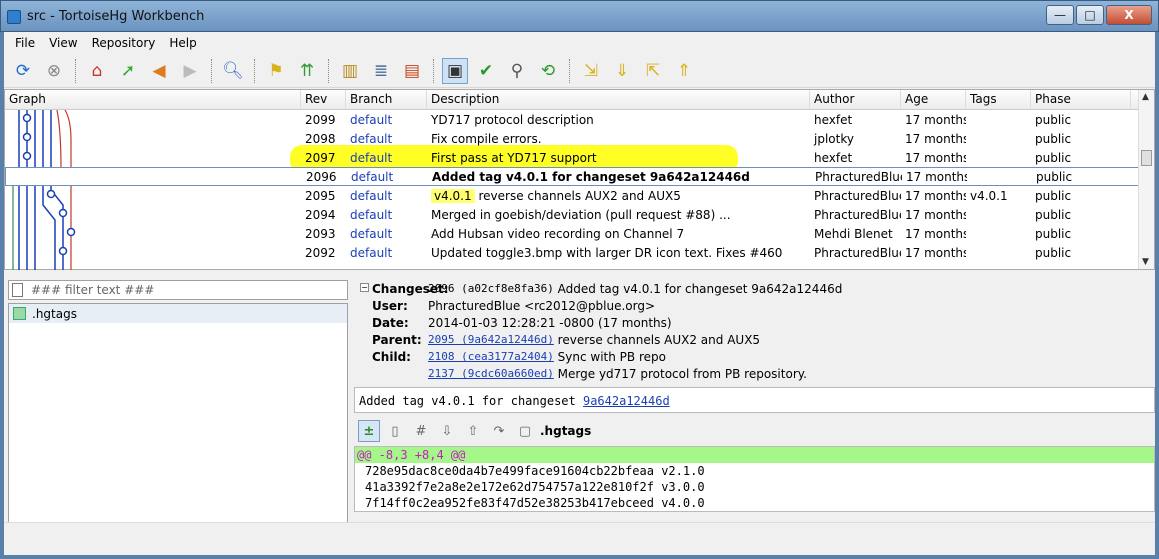  I want to click on goto-working-parent-icon: ➚, so click(128, 71).